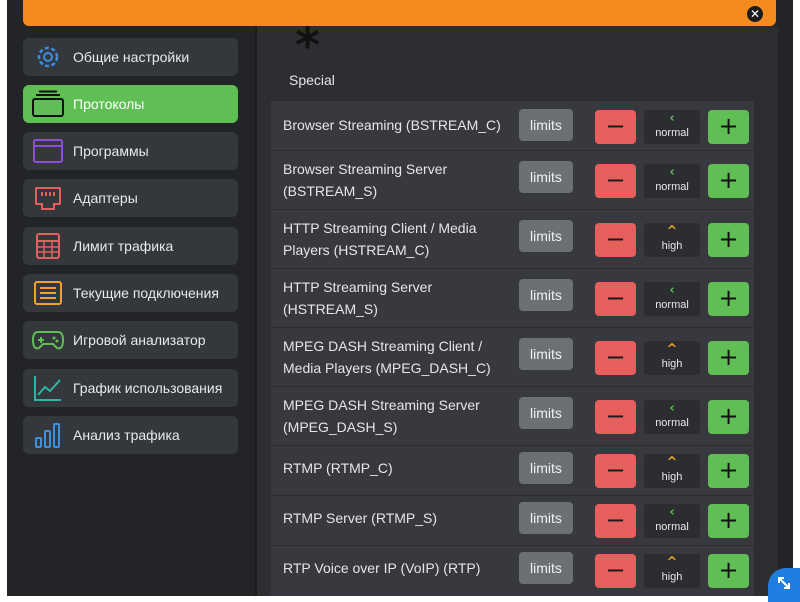 This screenshot has width=800, height=602. Describe the element at coordinates (308, 50) in the screenshot. I see `asterisk-icon: *` at that location.